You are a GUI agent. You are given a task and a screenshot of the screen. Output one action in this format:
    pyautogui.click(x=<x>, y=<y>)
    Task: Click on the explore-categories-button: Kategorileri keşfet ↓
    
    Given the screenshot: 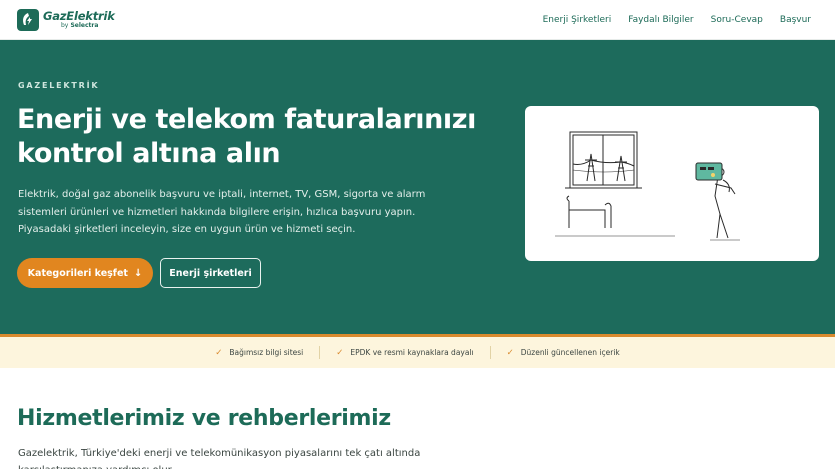 What is the action you would take?
    pyautogui.click(x=85, y=273)
    